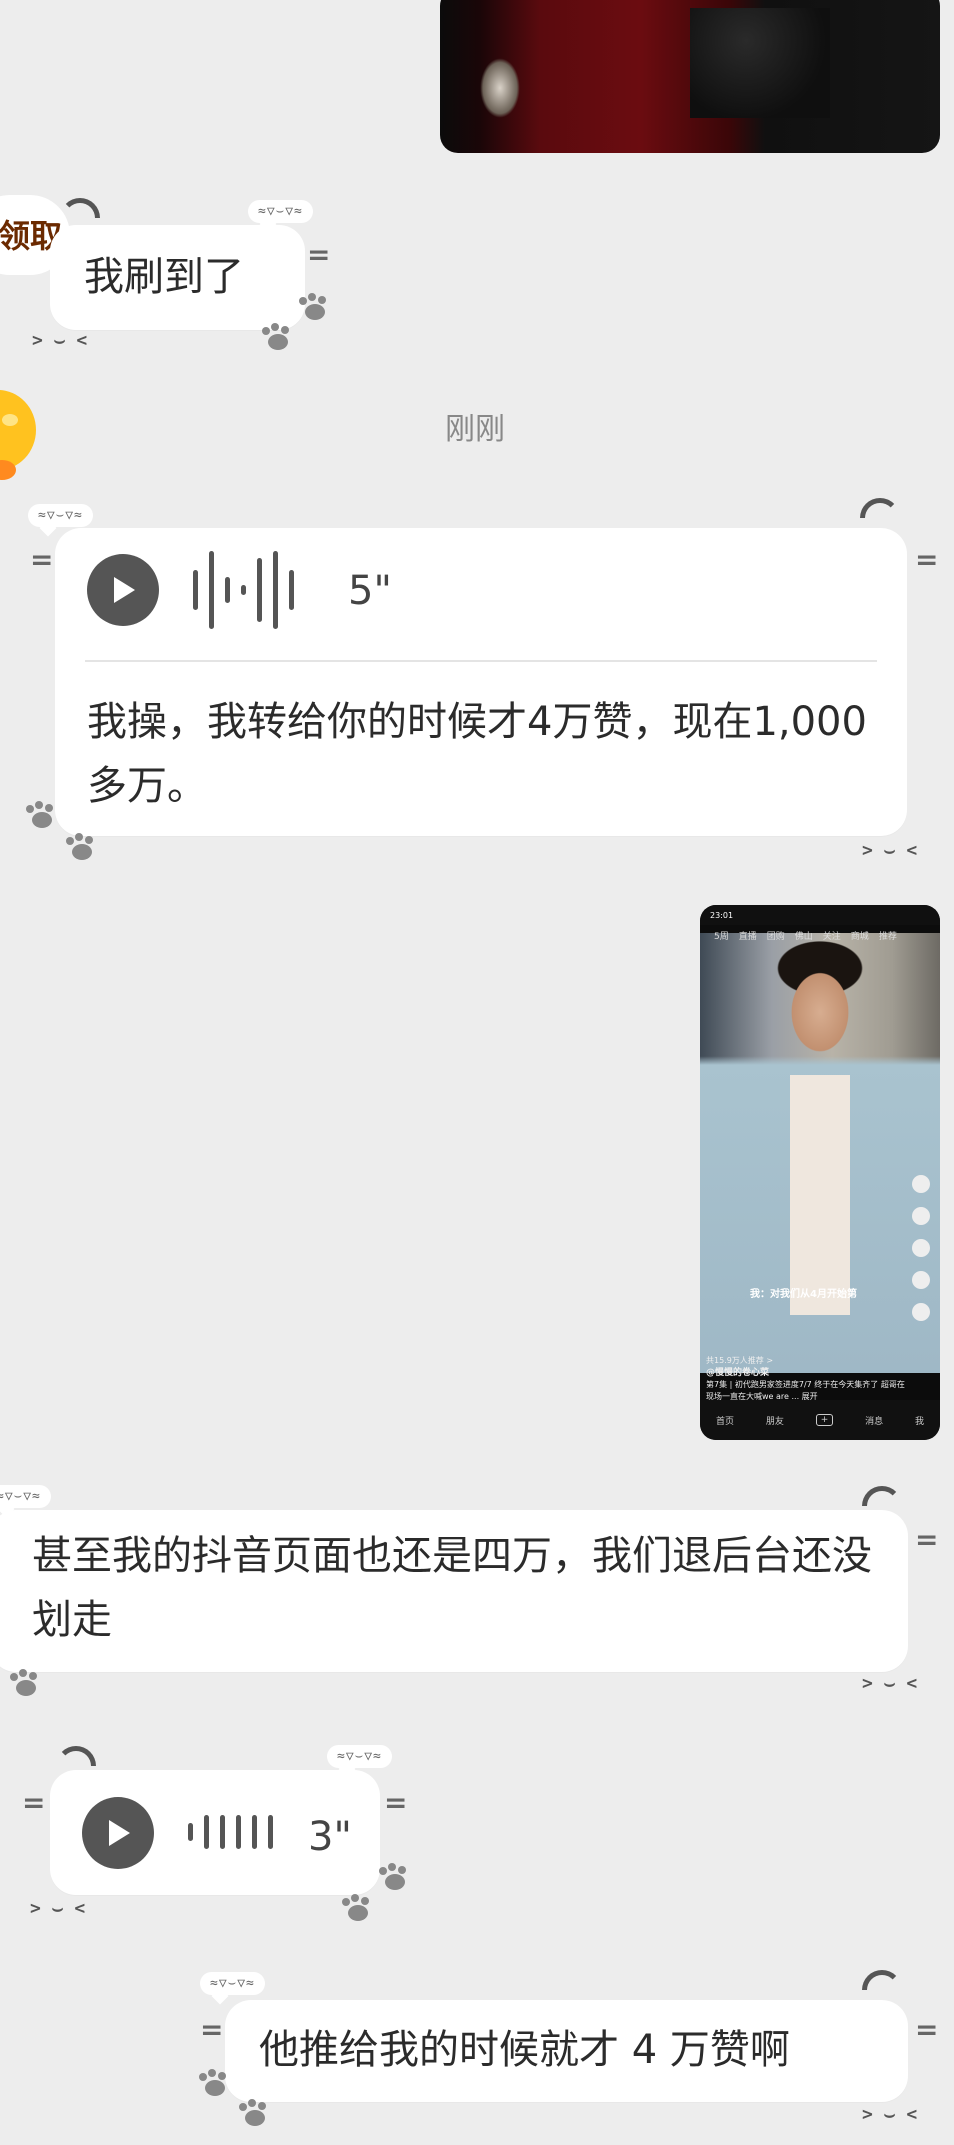 This screenshot has height=2145, width=954. What do you see at coordinates (775, 937) in the screenshot?
I see `phone-tab: 团购` at bounding box center [775, 937].